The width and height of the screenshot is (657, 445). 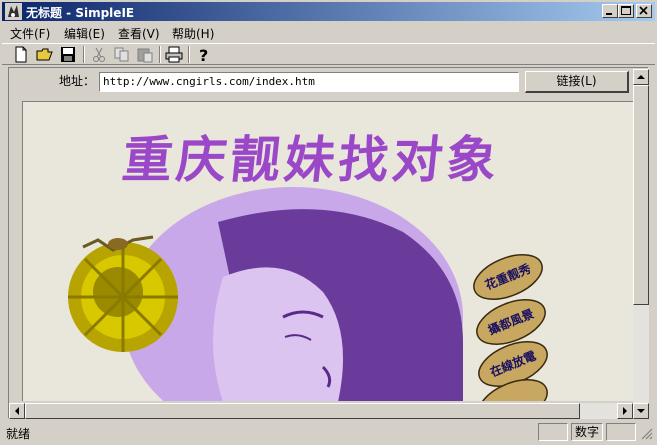 I want to click on go-button: 链接(L), so click(x=577, y=82).